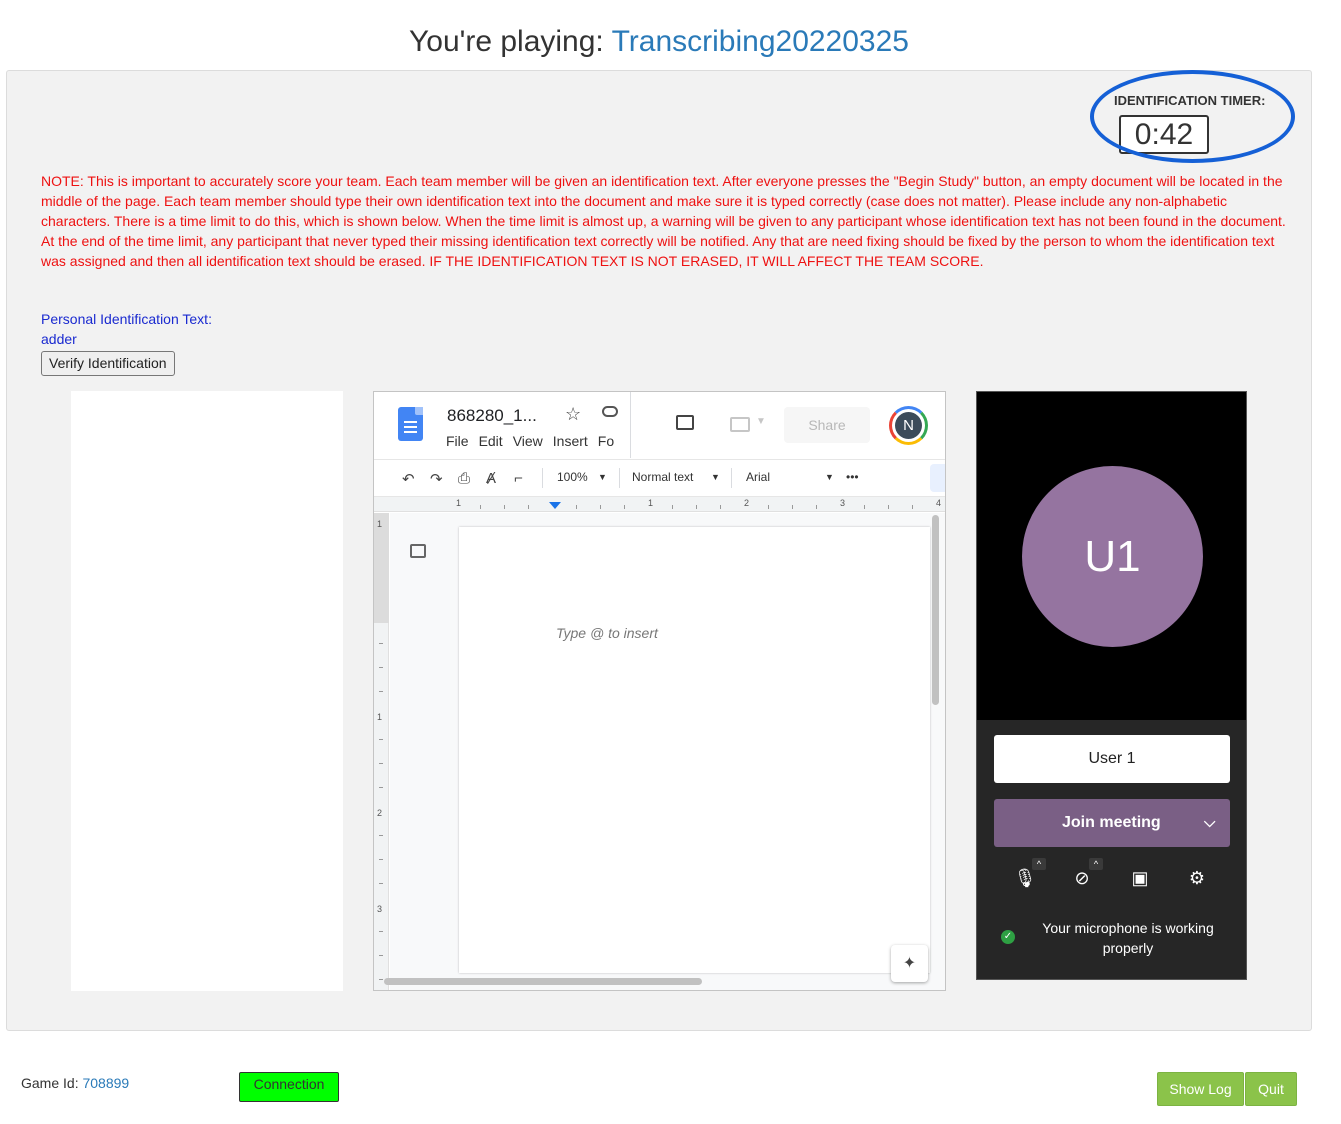 This screenshot has width=1341, height=1124. I want to click on account-avatar: N, so click(908, 425).